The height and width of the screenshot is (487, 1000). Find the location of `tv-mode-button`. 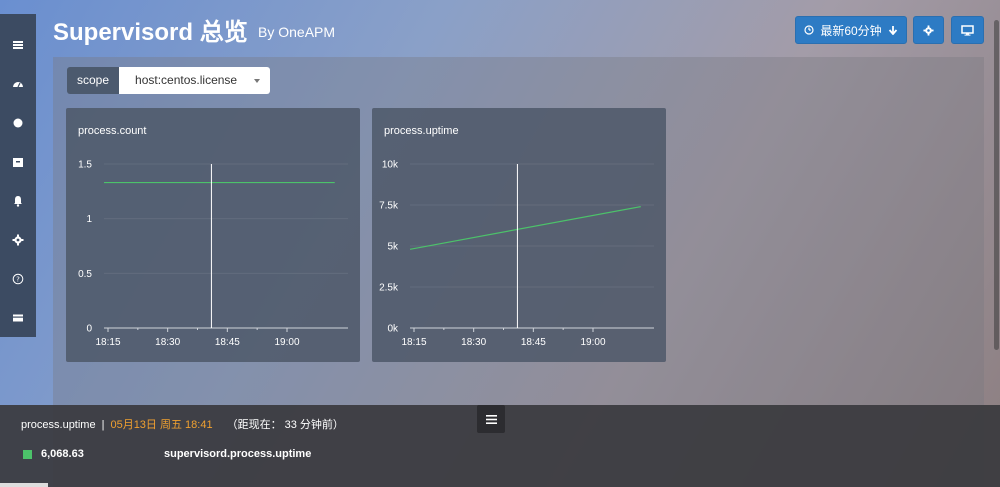

tv-mode-button is located at coordinates (967, 30).